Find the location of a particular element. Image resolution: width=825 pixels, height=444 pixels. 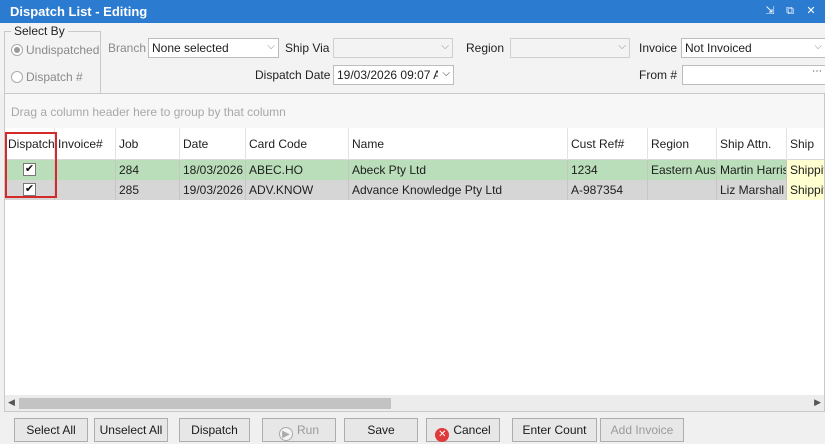

undispatched-radio: Undispatched is located at coordinates (55, 50).